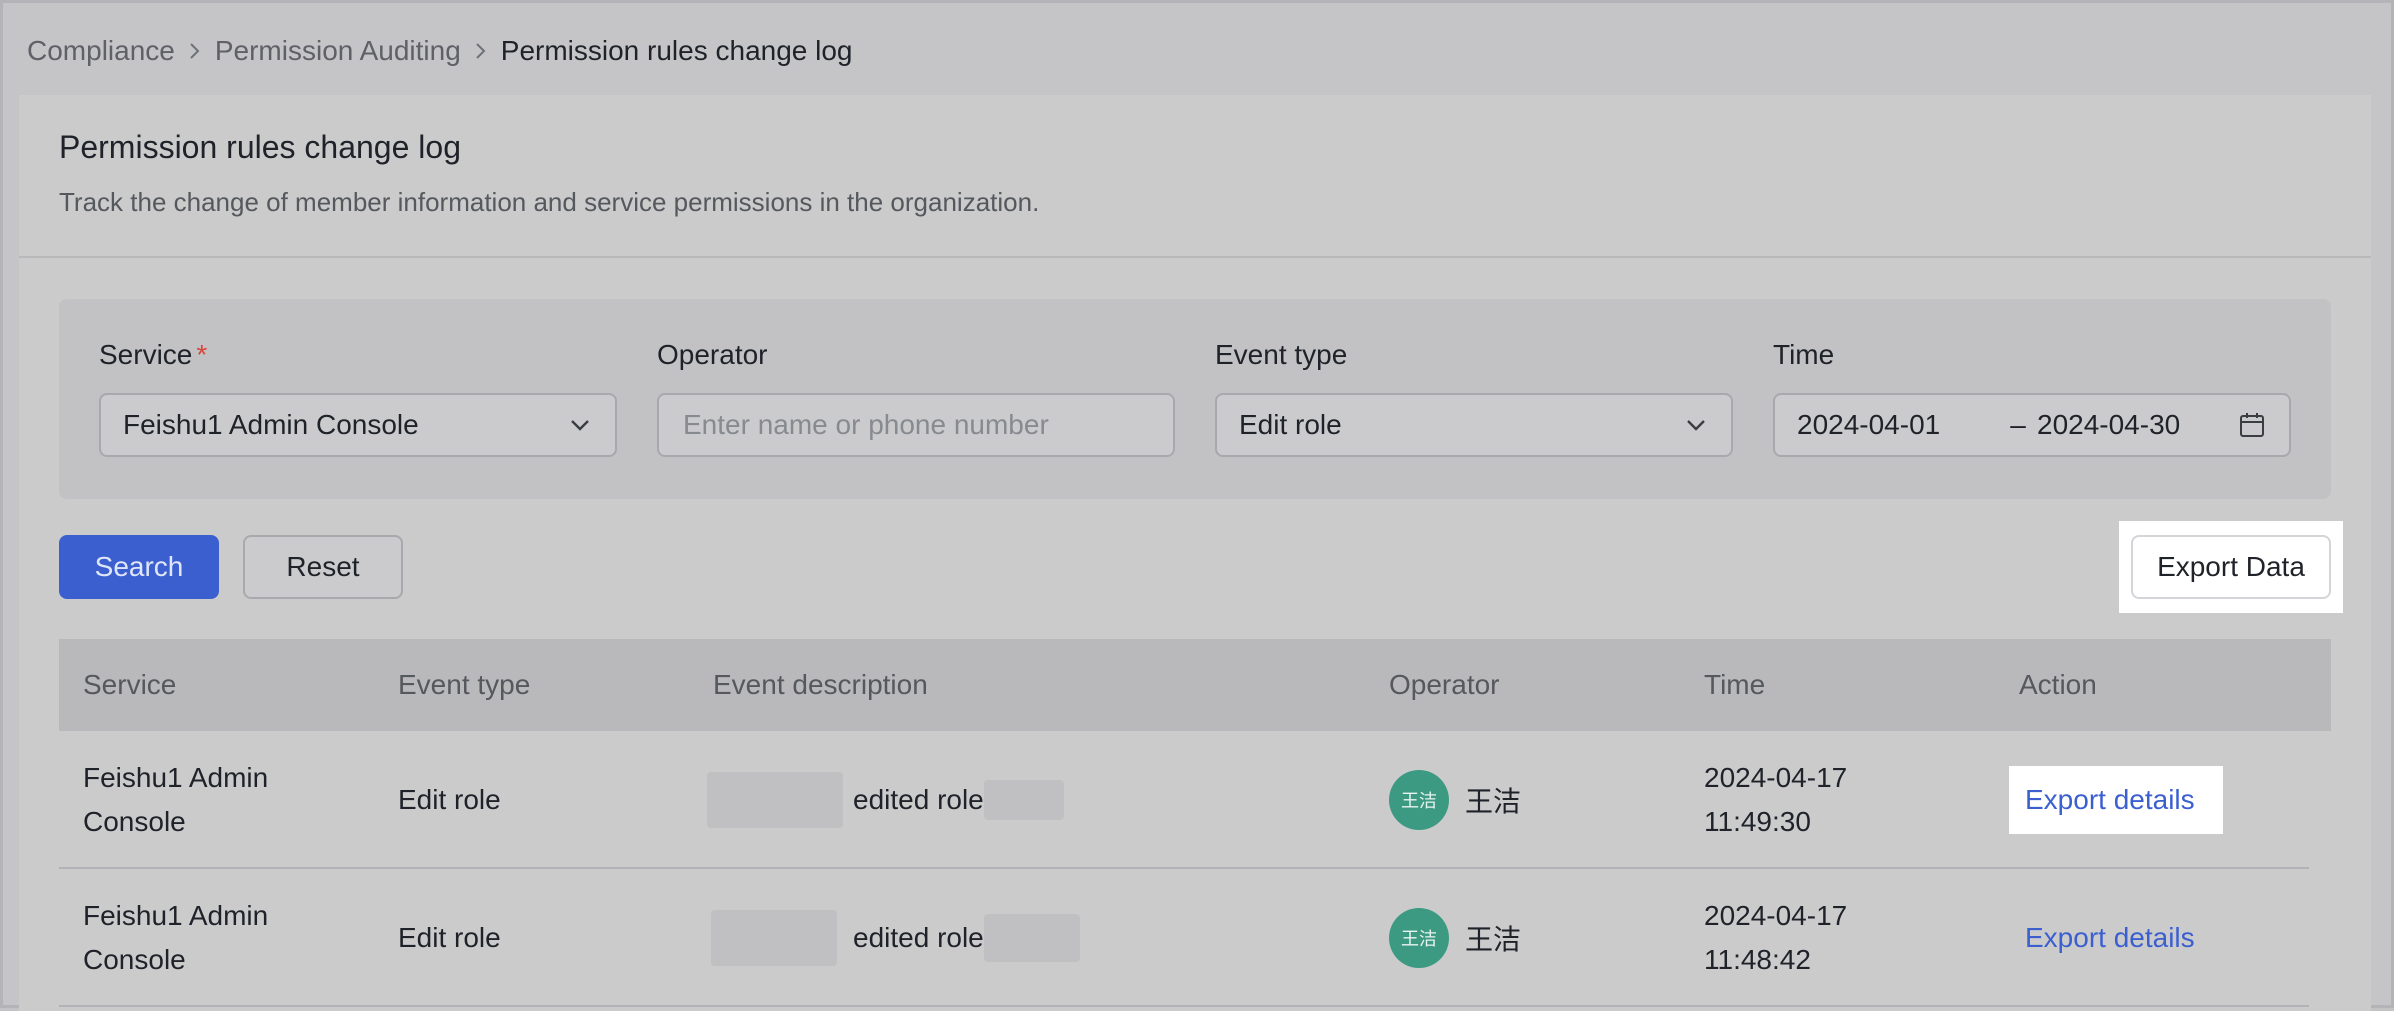  I want to click on breadcrumb-item-current: Permission rules change log, so click(676, 50).